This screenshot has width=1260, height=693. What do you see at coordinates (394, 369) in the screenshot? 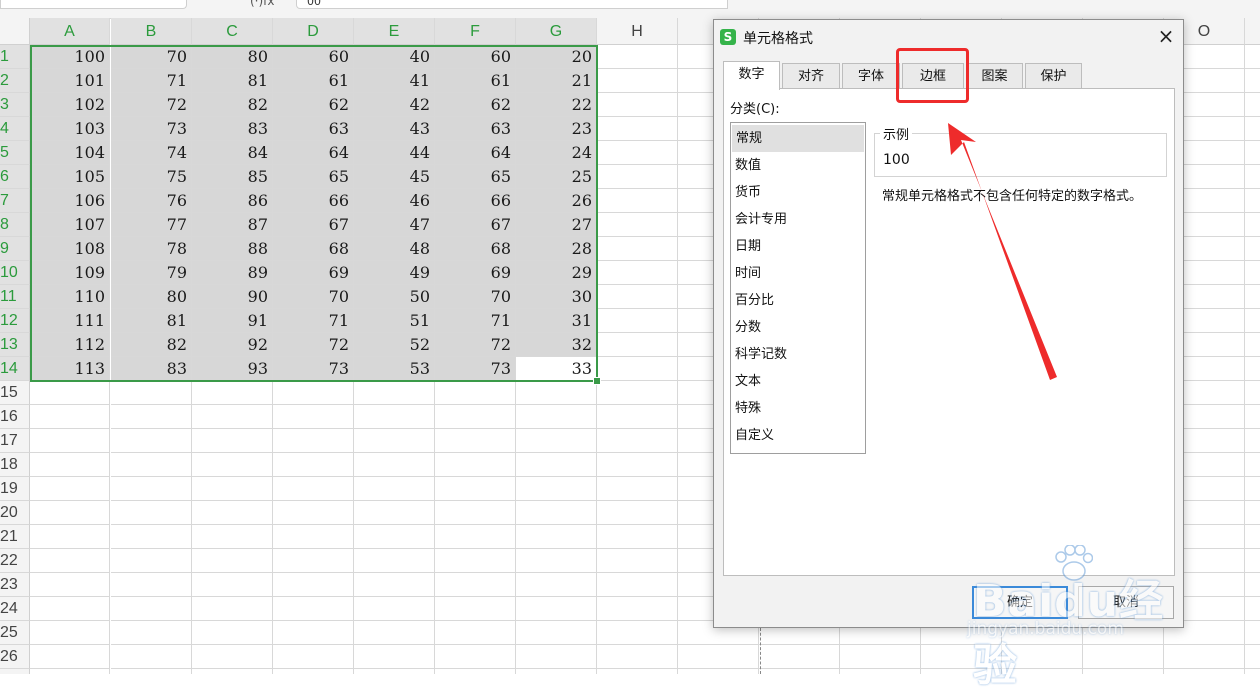
I see `cell-e14: 53` at bounding box center [394, 369].